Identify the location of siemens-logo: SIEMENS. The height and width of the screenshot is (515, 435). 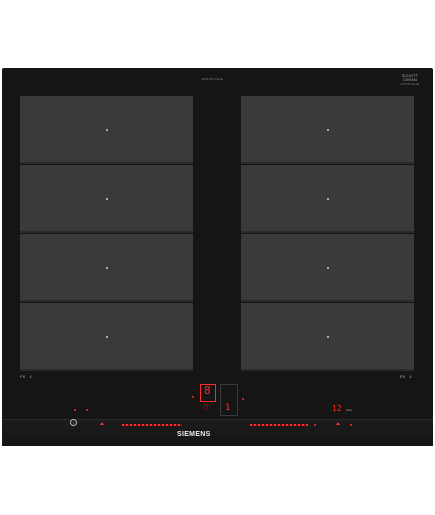
(194, 434).